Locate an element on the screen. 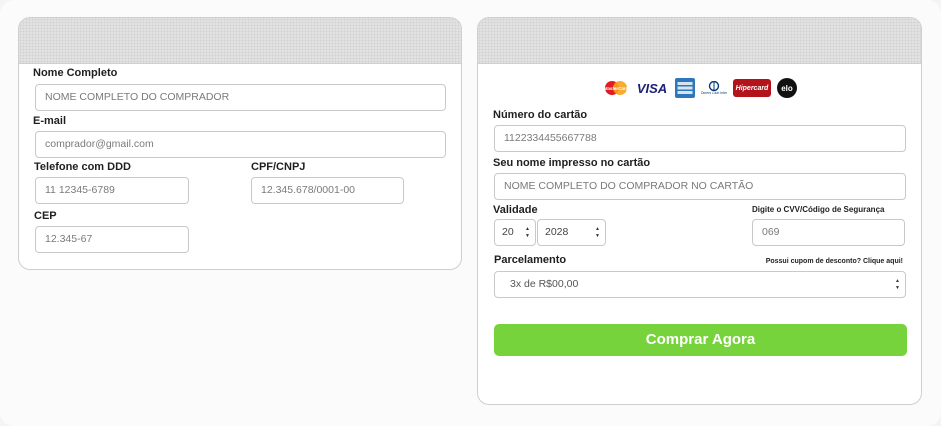  elo-icon: elo is located at coordinates (787, 88).